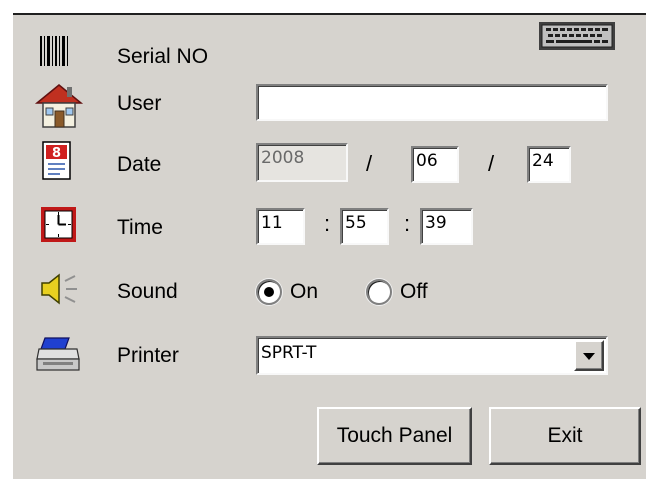 Image resolution: width=646 pixels, height=479 pixels. Describe the element at coordinates (139, 103) in the screenshot. I see `user-label: User` at that location.